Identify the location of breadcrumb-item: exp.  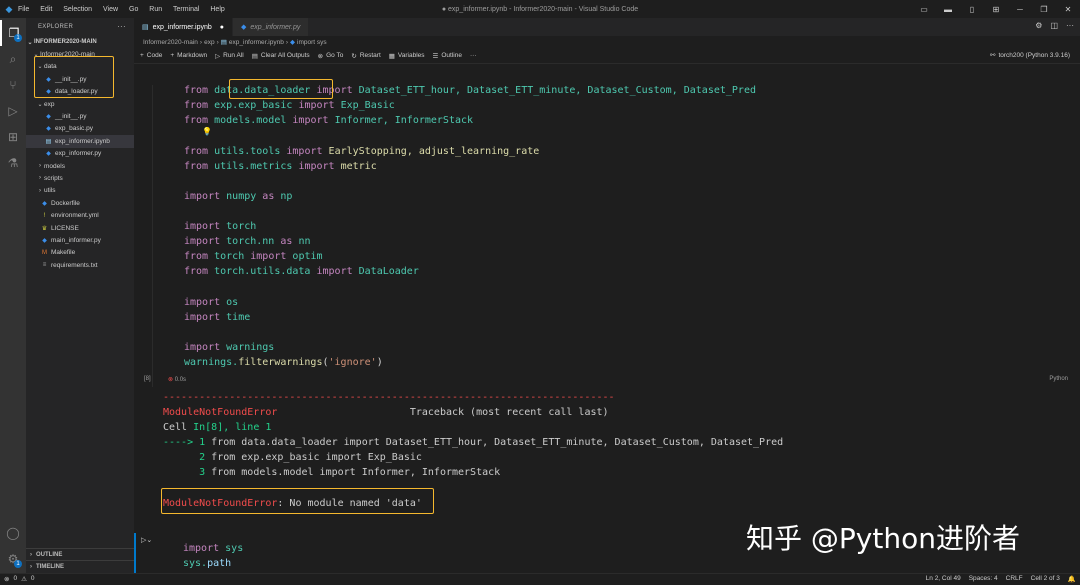
(209, 42).